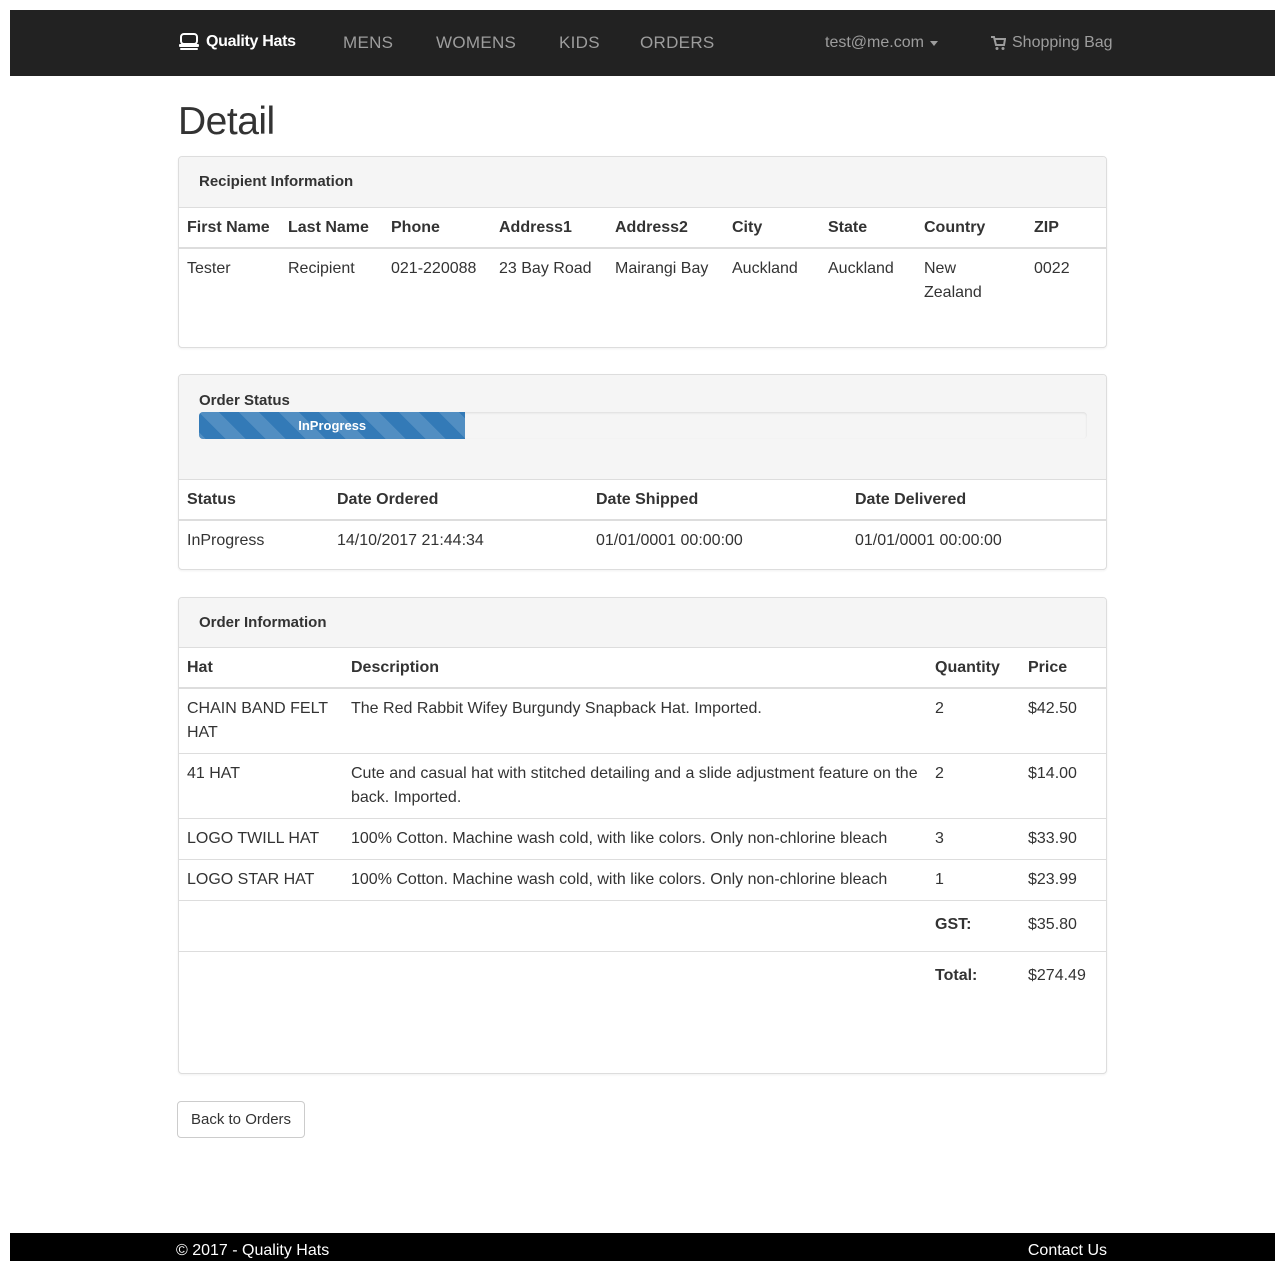 The width and height of the screenshot is (1275, 1261). I want to click on footer: © 2017 - Quality Hats Contact Us, so click(642, 1247).